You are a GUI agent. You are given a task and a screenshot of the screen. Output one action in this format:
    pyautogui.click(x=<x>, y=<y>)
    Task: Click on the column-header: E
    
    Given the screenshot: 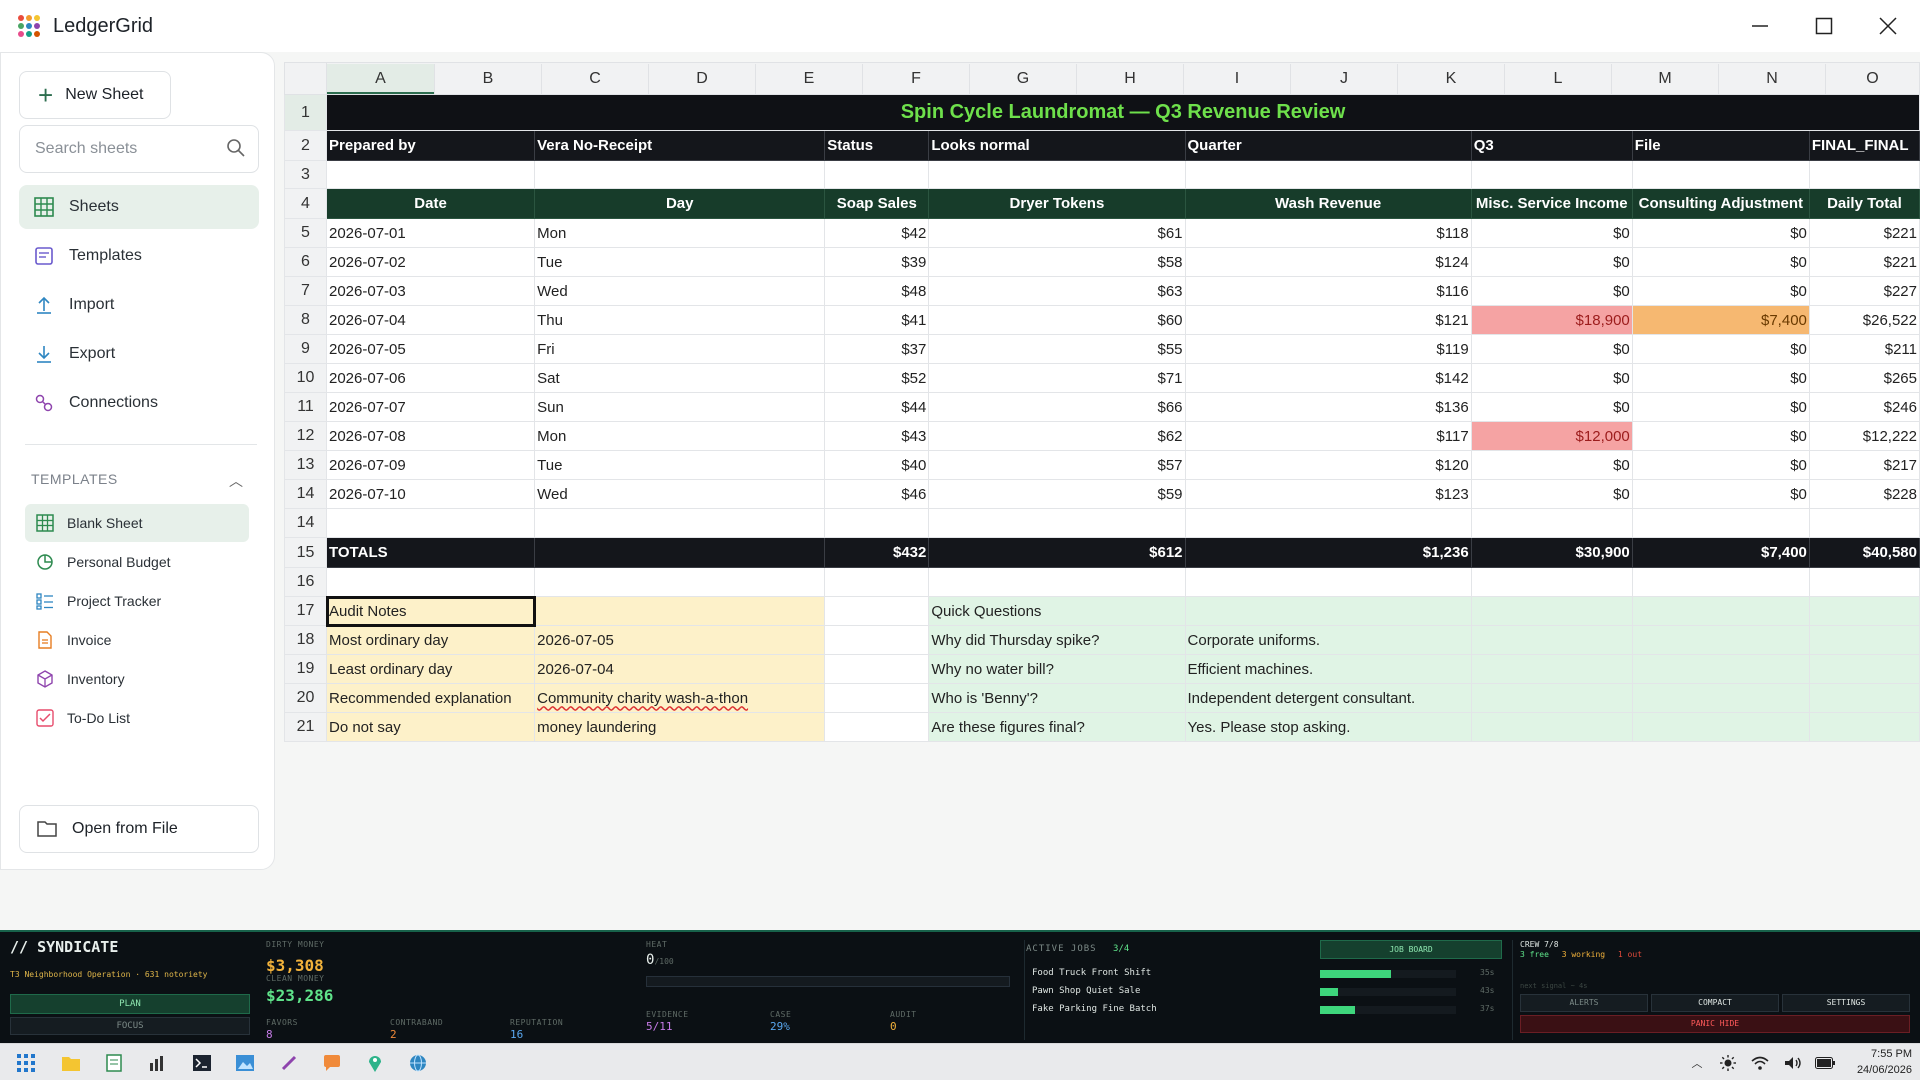 What is the action you would take?
    pyautogui.click(x=808, y=78)
    